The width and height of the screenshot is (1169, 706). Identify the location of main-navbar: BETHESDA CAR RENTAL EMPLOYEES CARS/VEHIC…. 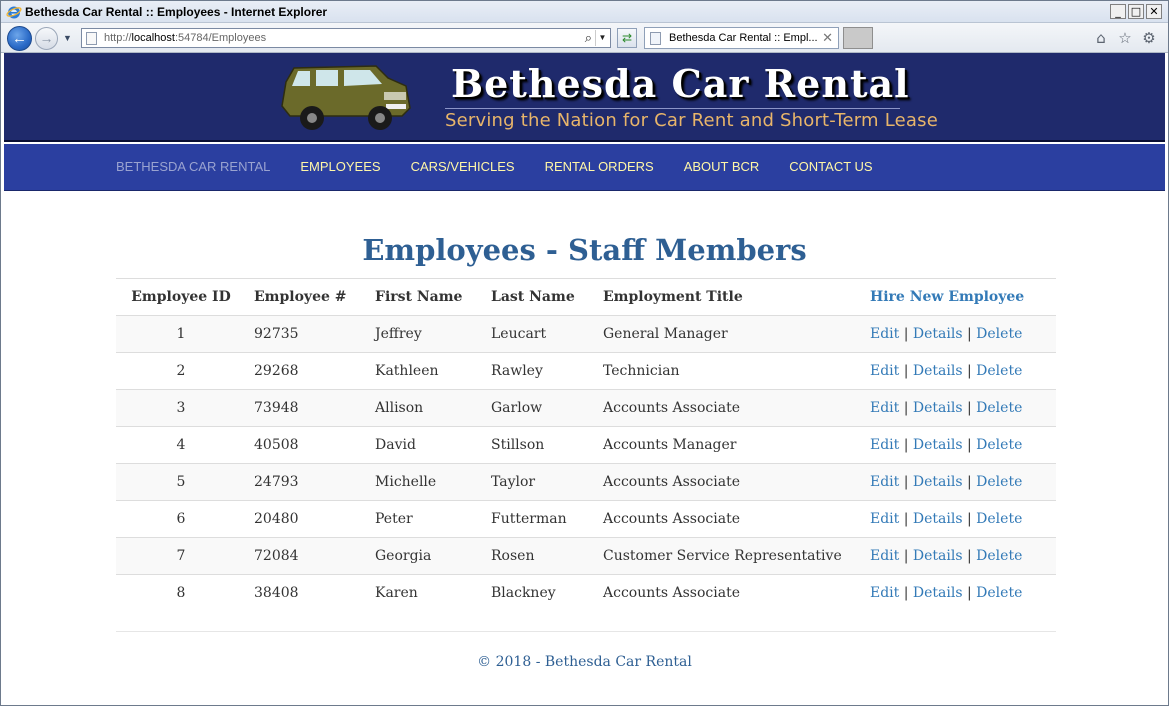
(584, 167).